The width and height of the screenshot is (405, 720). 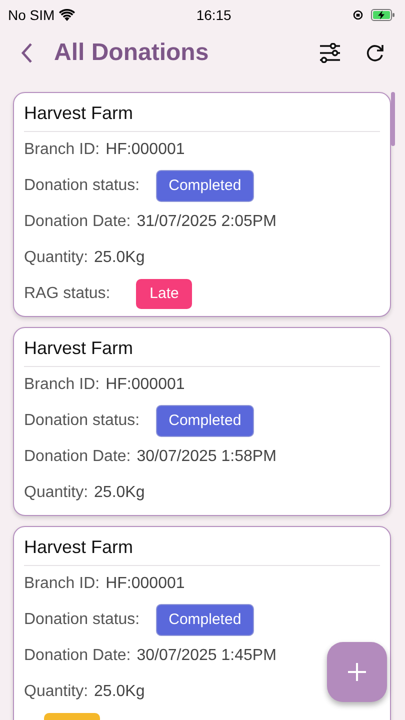 I want to click on page-title: All Donations, so click(x=132, y=53).